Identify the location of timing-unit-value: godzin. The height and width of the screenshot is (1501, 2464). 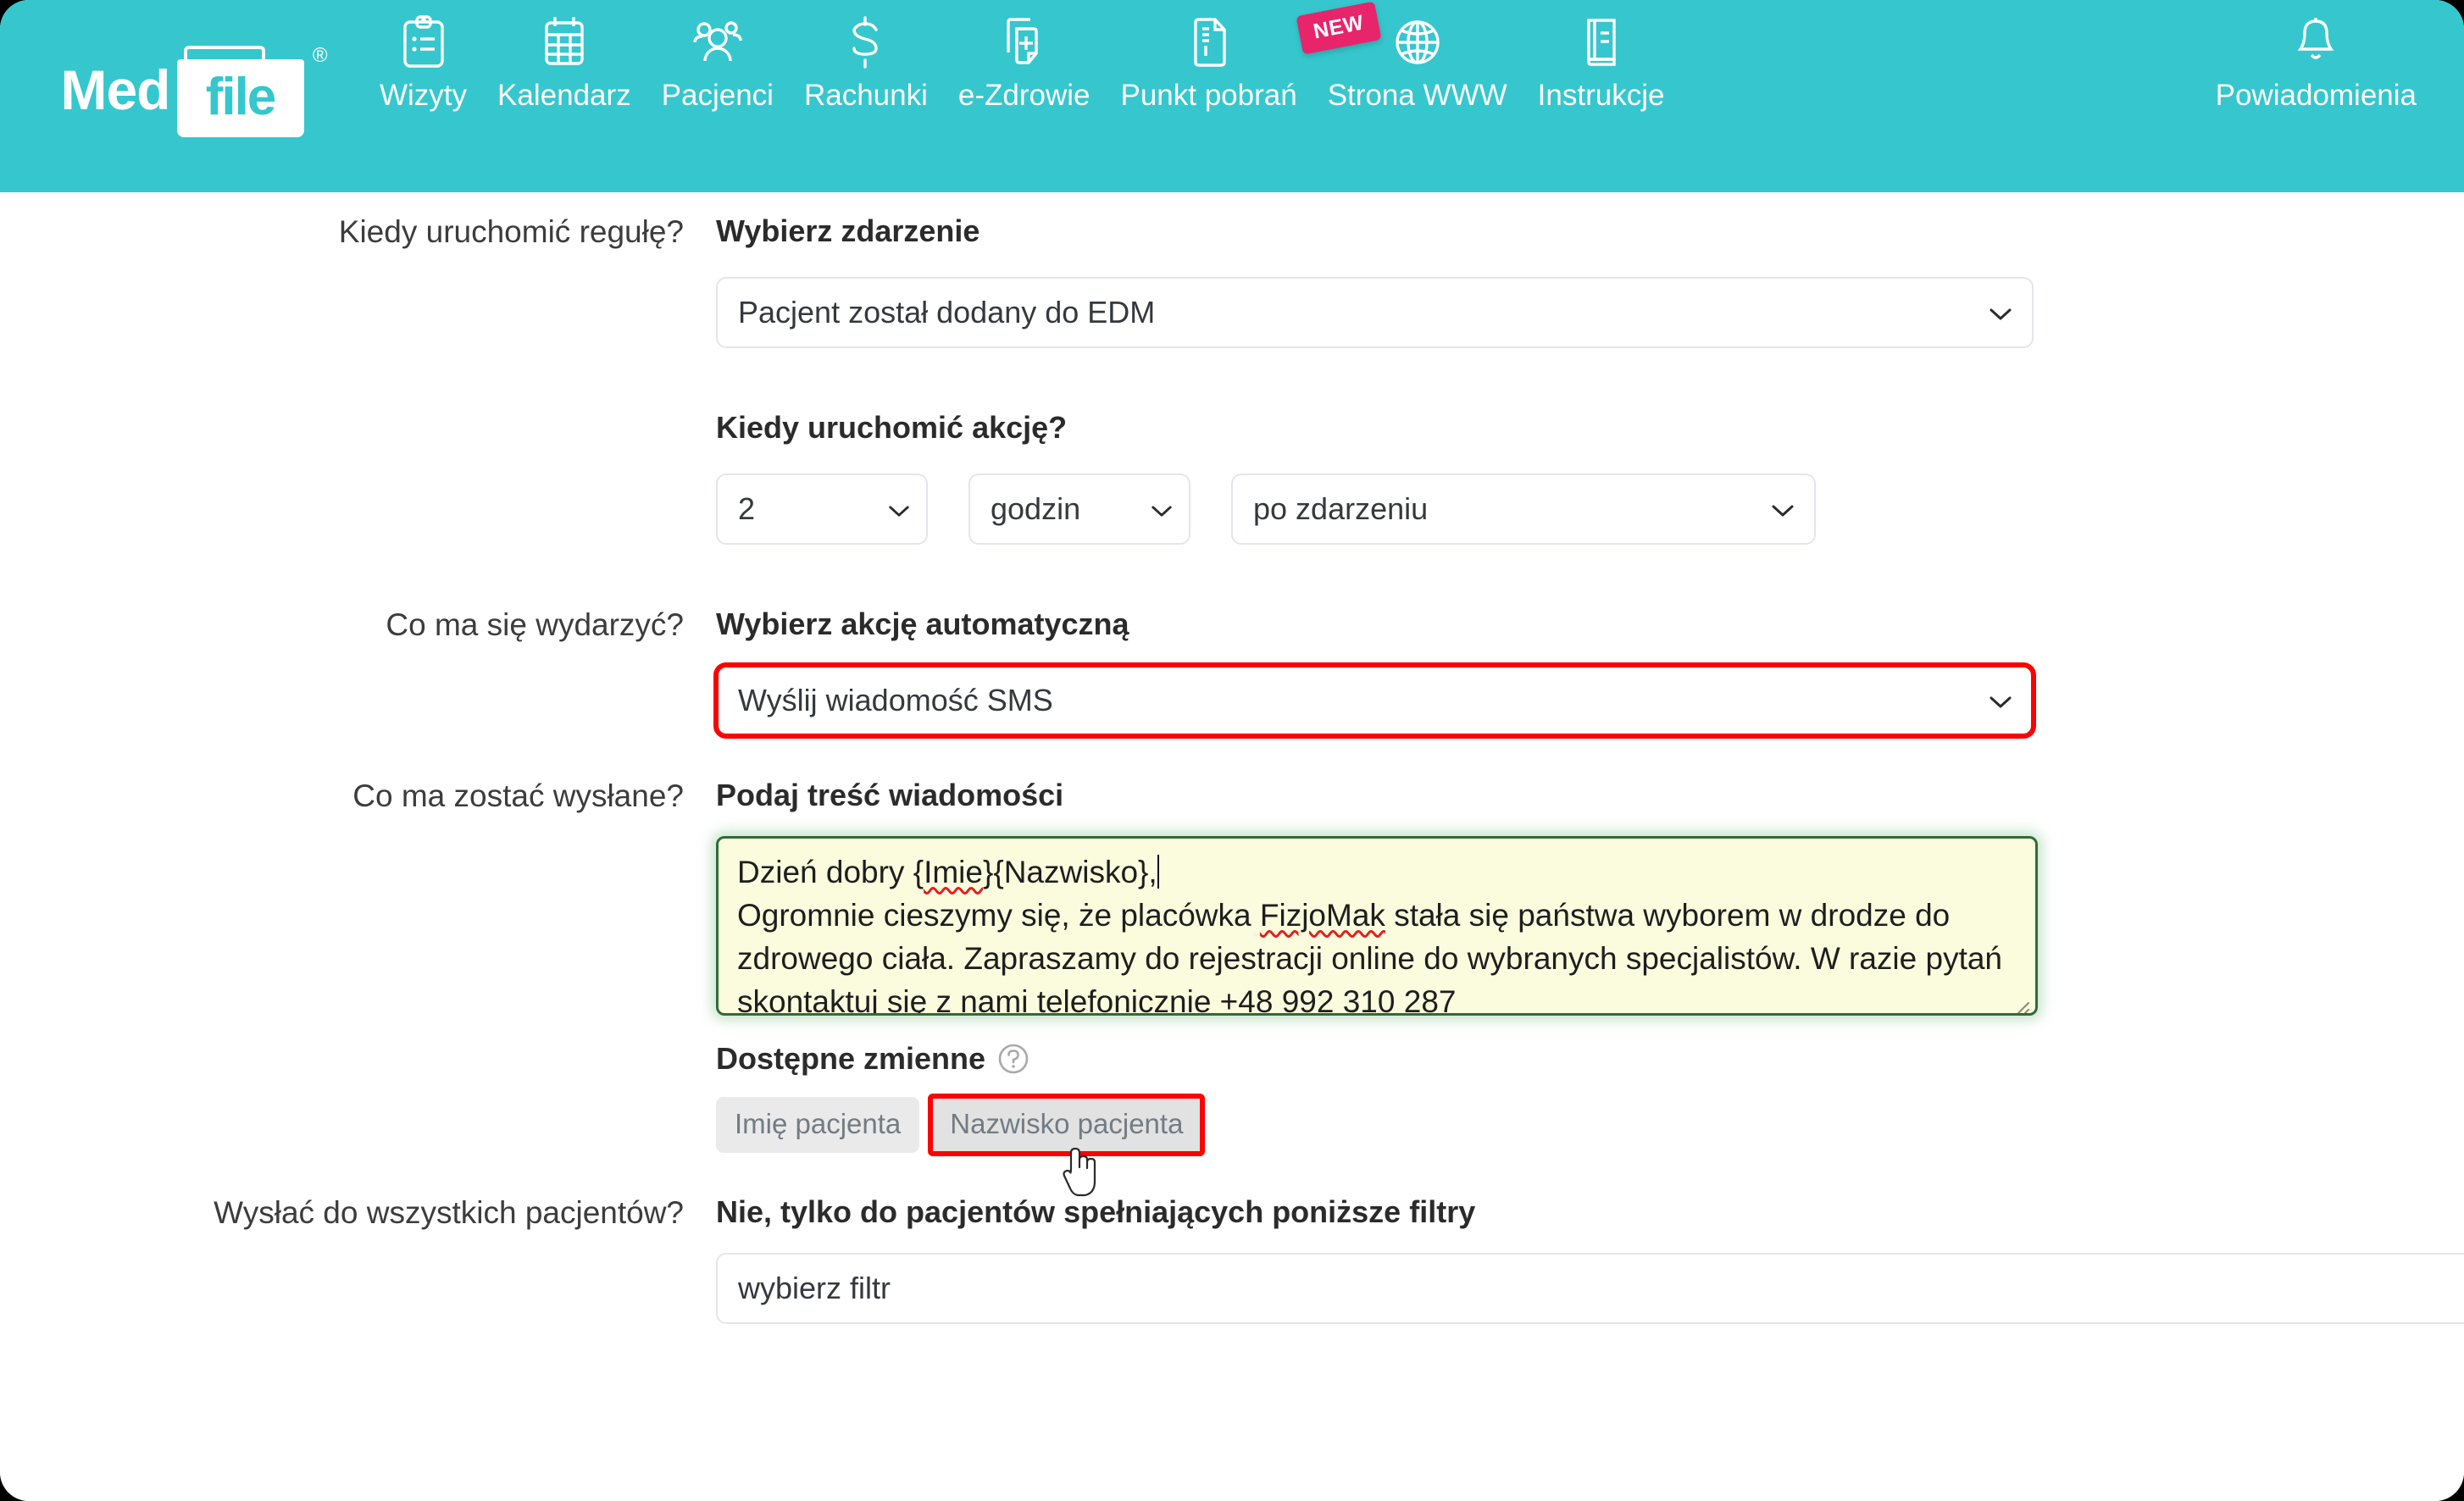
(1036, 508).